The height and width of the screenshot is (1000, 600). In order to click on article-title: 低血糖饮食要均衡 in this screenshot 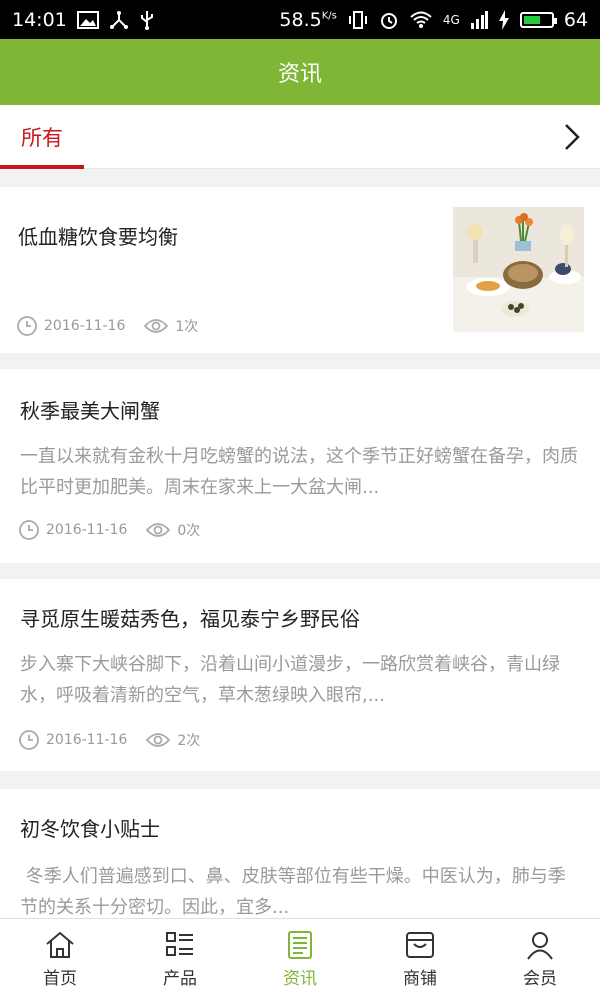, I will do `click(98, 237)`.